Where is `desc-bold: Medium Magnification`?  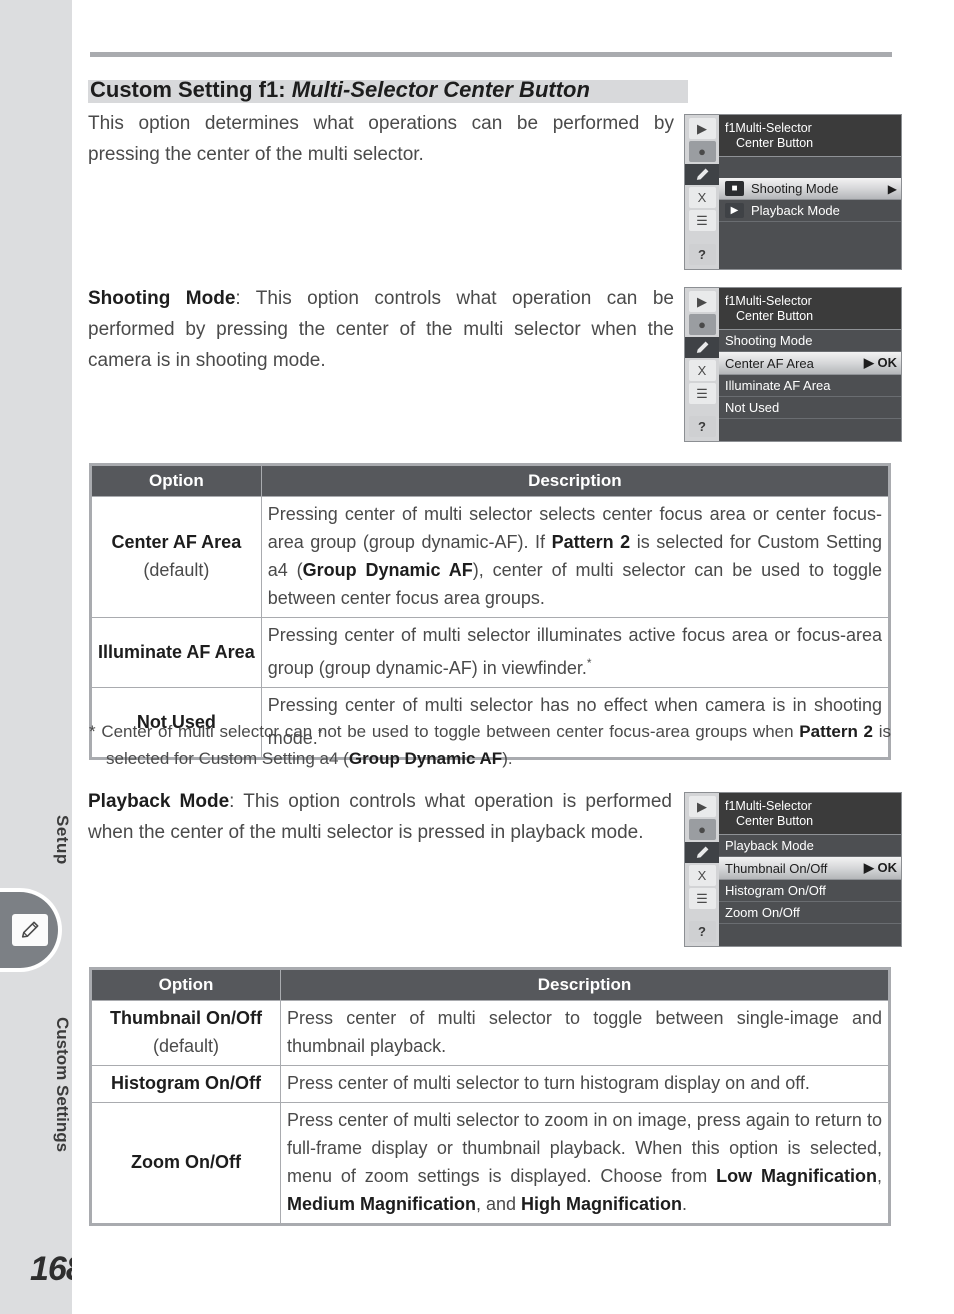
desc-bold: Medium Magnification is located at coordinates (381, 1204).